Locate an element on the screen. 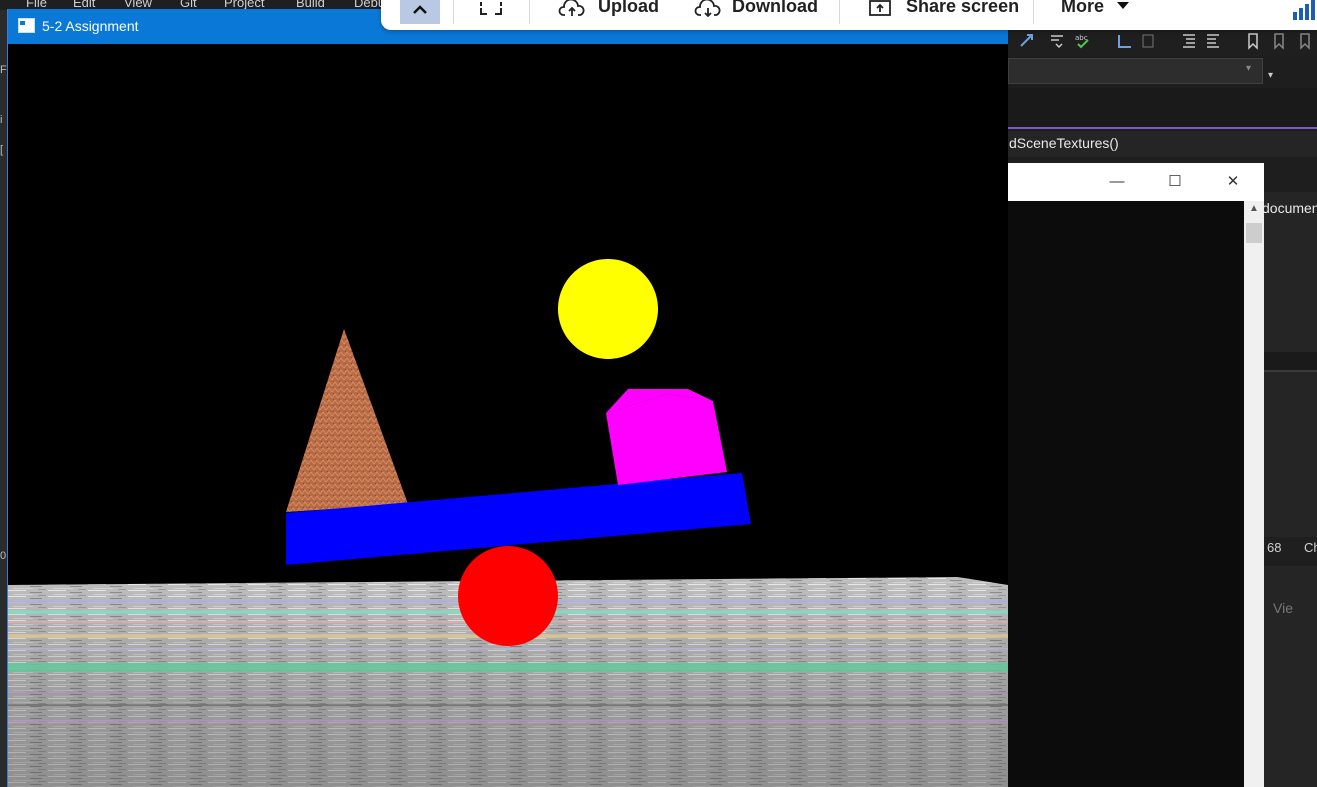 The width and height of the screenshot is (1317, 787). strip-glyph: F is located at coordinates (3, 70).